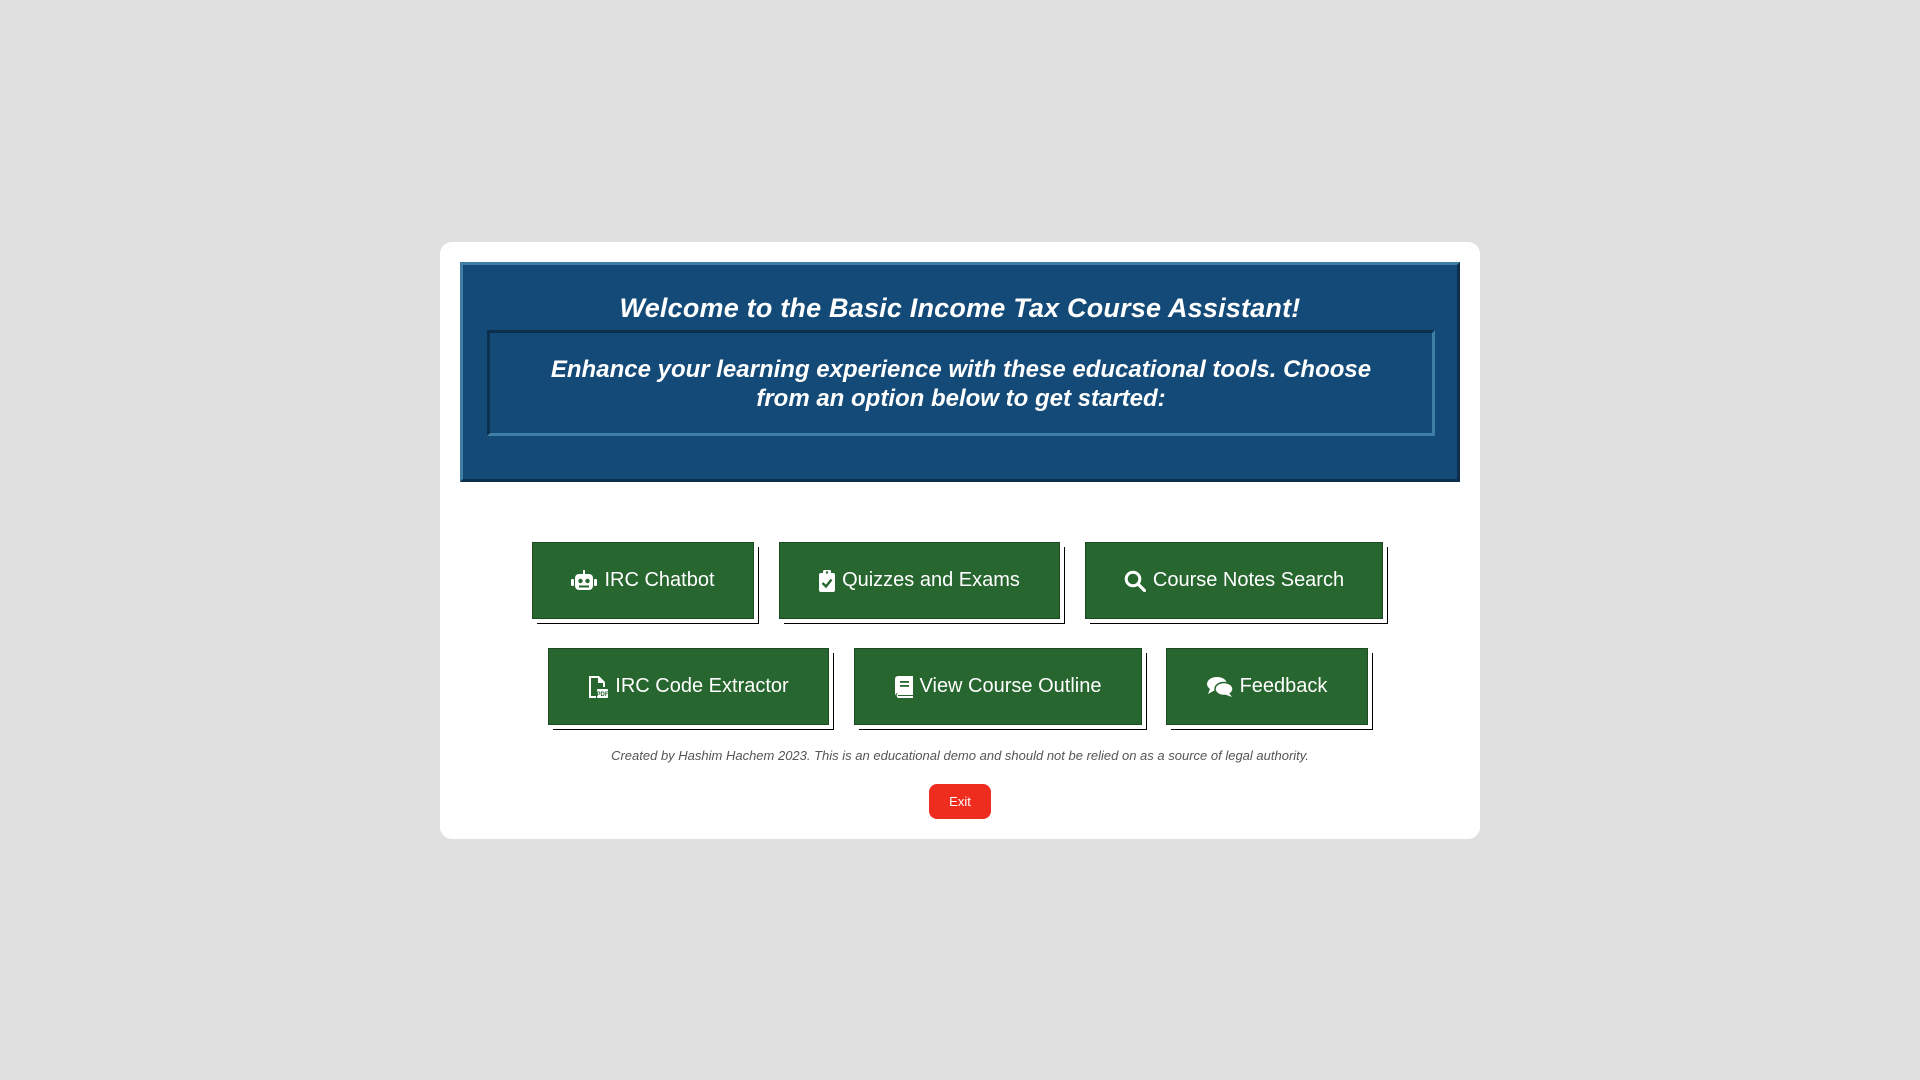 This screenshot has width=1920, height=1080. I want to click on course-notes-search-button: Course Notes Search, so click(1234, 580).